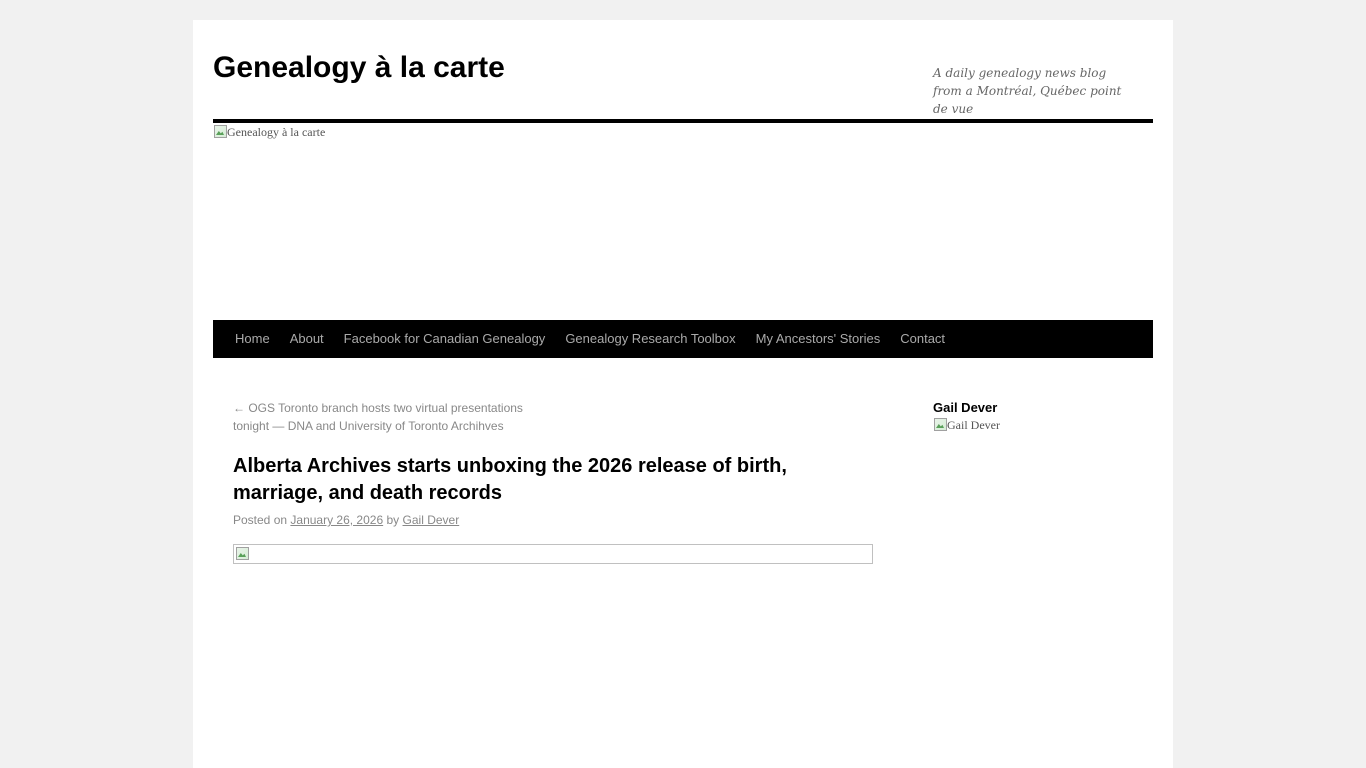  Describe the element at coordinates (973, 425) in the screenshot. I see `author-avatar-alt-text: Gail Dever` at that location.